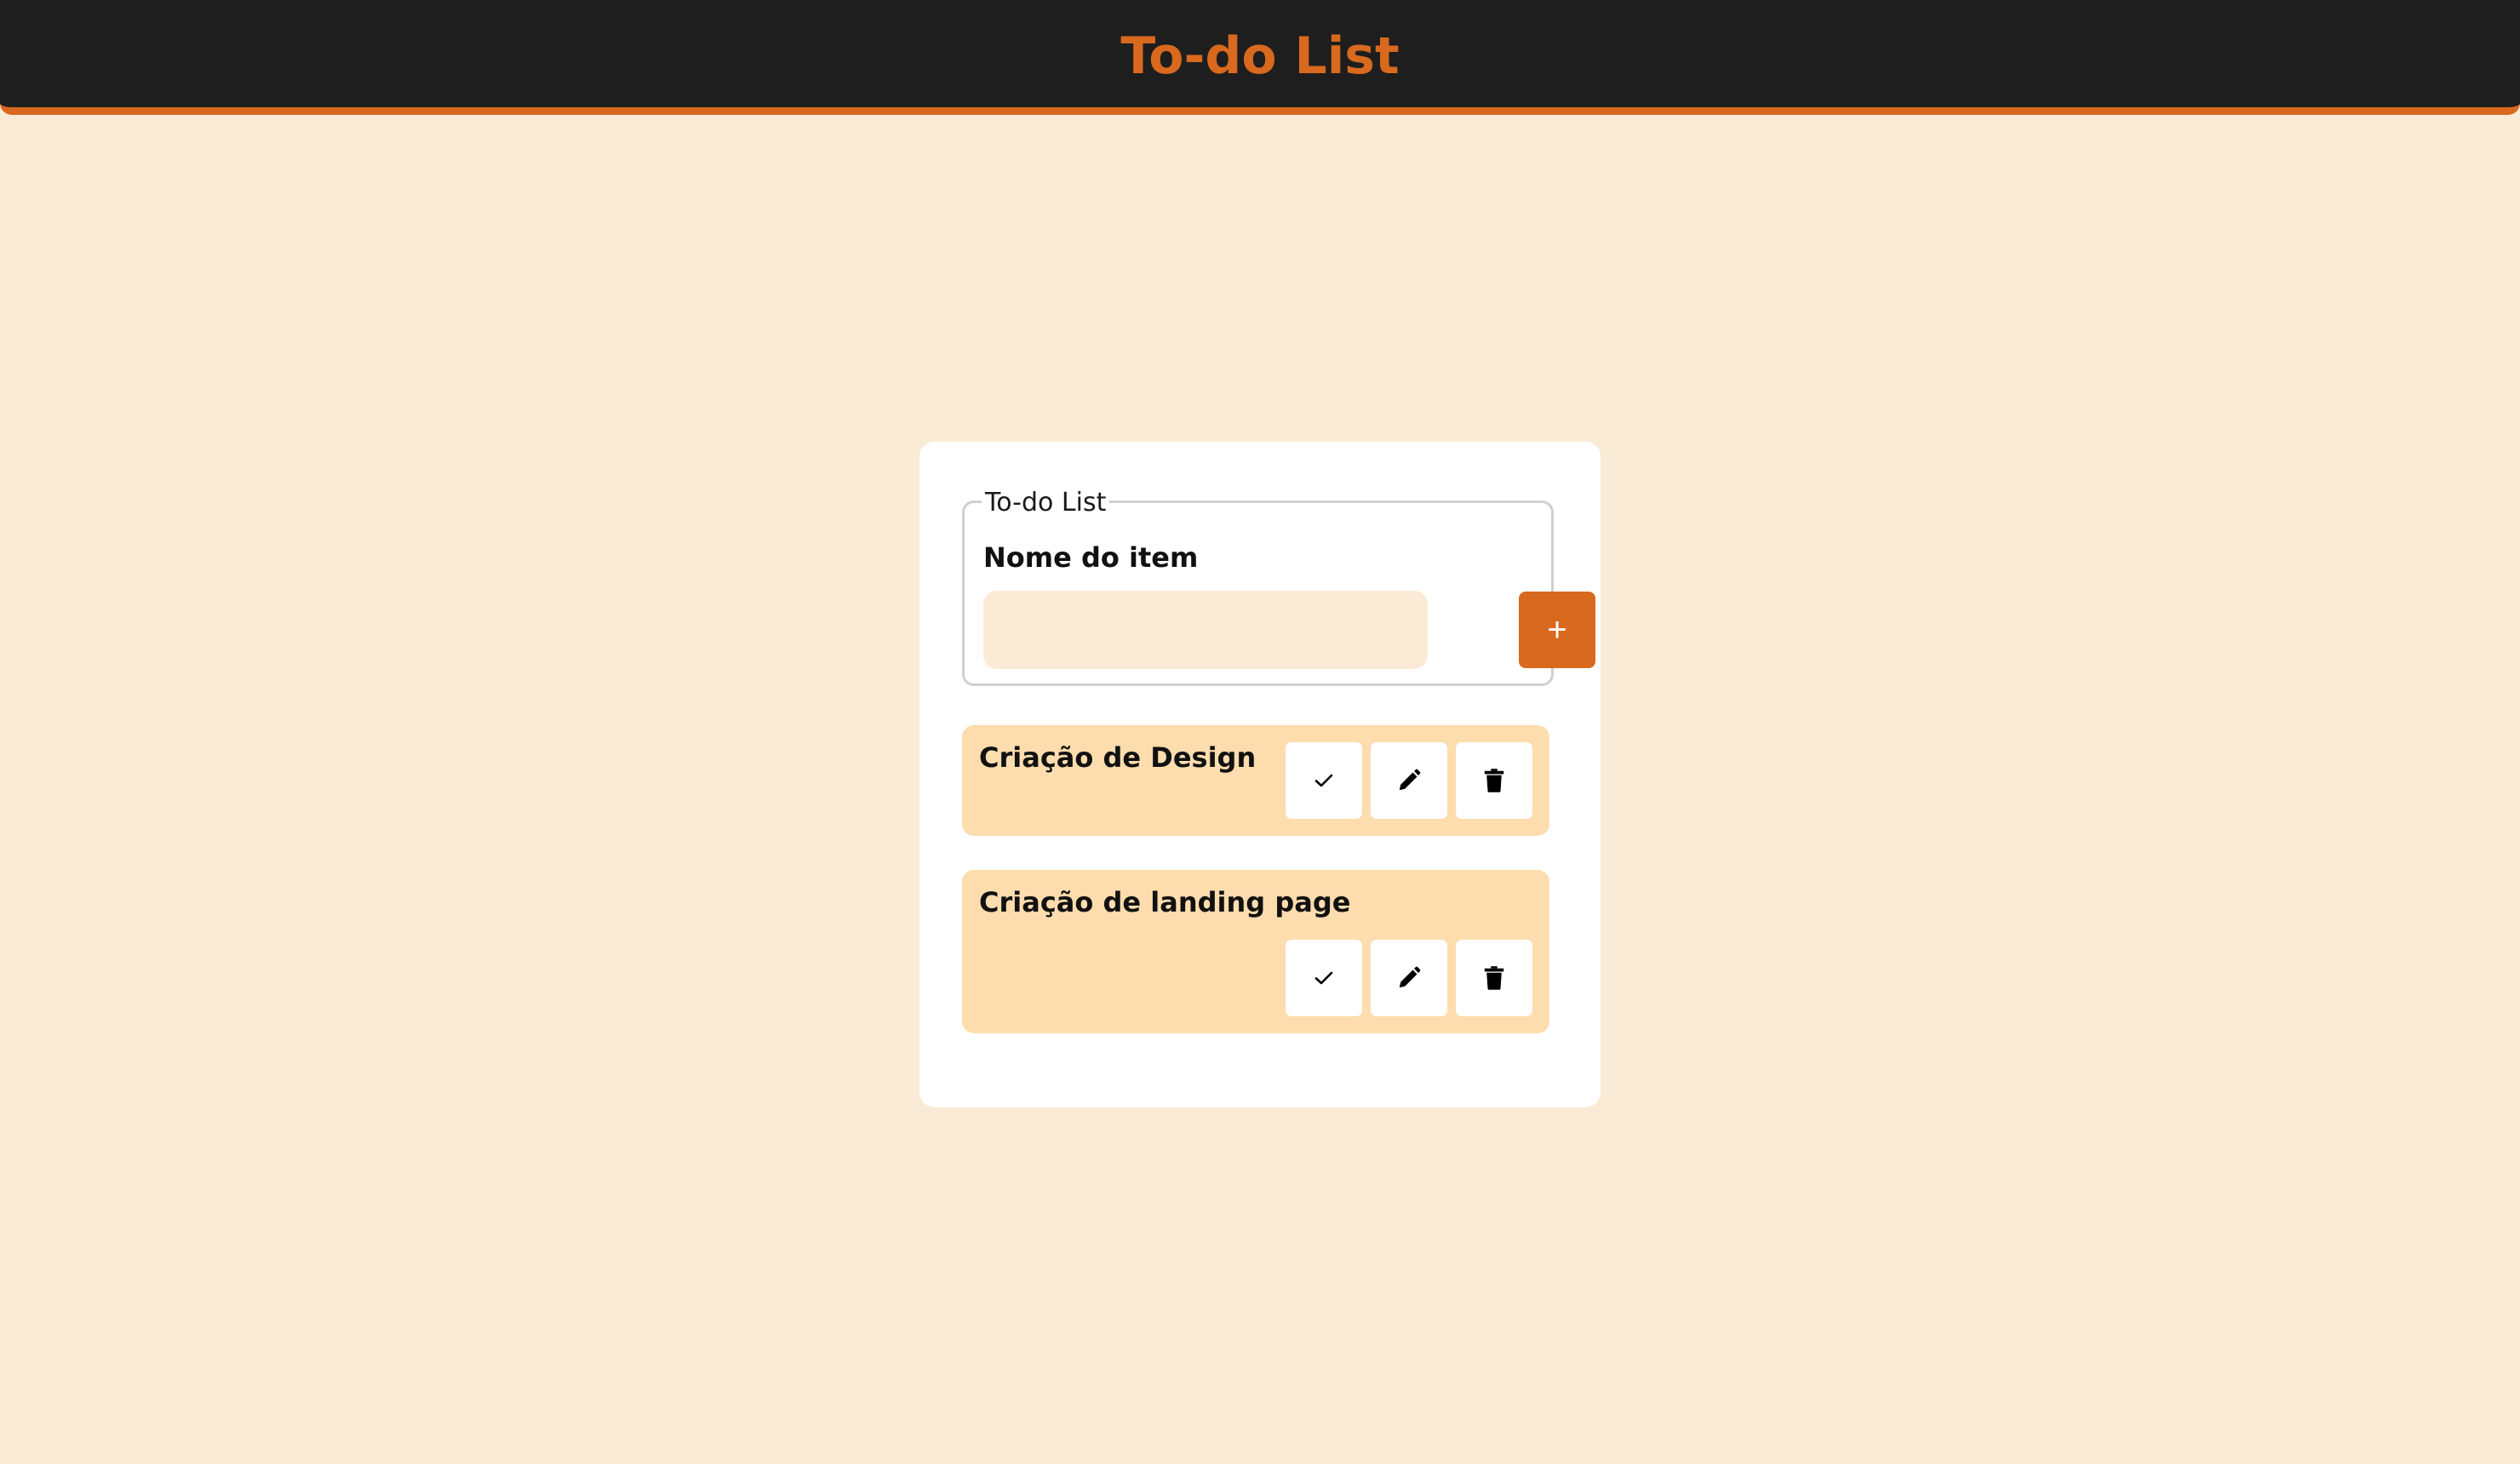 The image size is (2520, 1464). What do you see at coordinates (1255, 951) in the screenshot?
I see `task-item: Criação de landing page` at bounding box center [1255, 951].